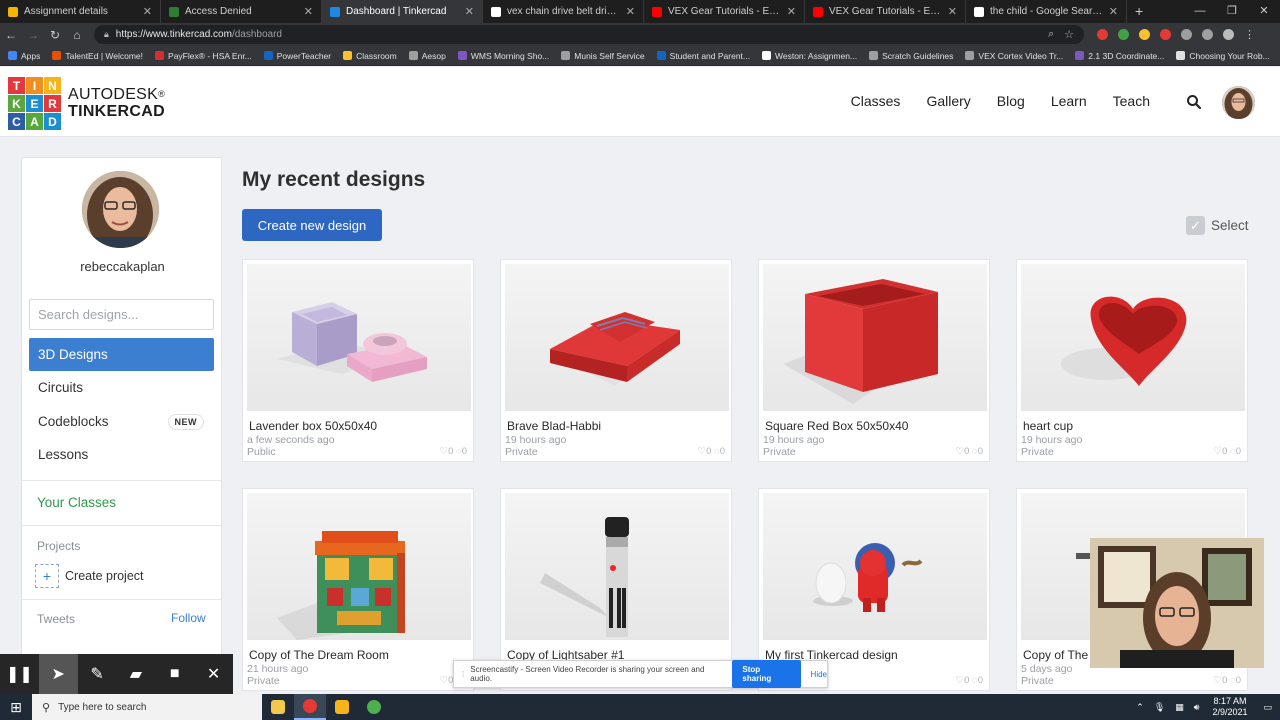 The width and height of the screenshot is (1280, 720). I want to click on create-new-design-button: Create new design, so click(312, 225).